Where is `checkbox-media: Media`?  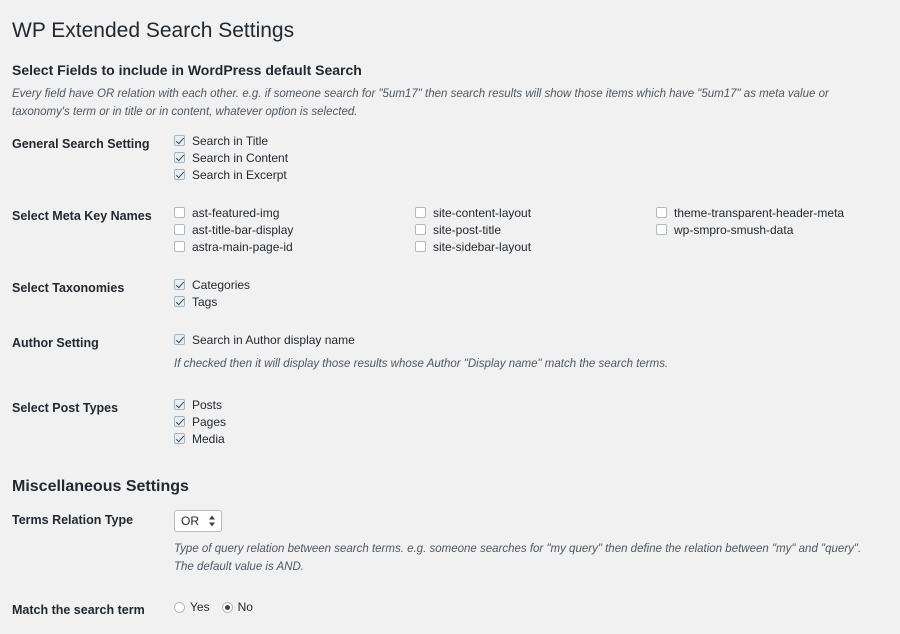
checkbox-media: Media is located at coordinates (532, 439).